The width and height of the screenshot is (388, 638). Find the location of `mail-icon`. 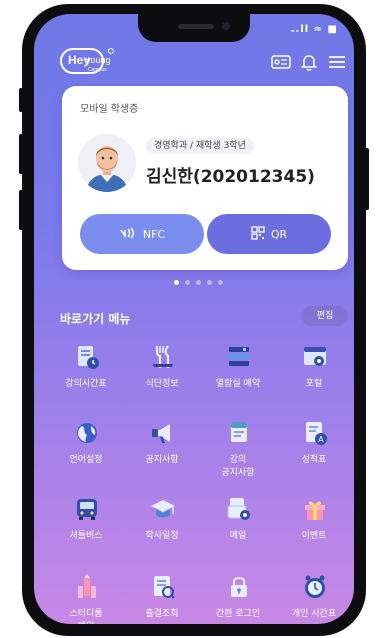

mail-icon is located at coordinates (239, 509).